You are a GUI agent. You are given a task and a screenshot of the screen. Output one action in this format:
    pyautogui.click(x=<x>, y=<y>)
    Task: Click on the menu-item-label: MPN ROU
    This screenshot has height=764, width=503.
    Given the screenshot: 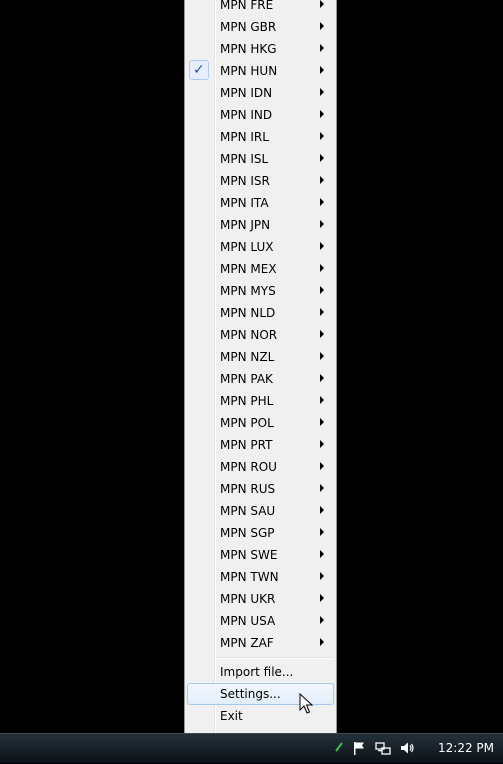 What is the action you would take?
    pyautogui.click(x=248, y=467)
    